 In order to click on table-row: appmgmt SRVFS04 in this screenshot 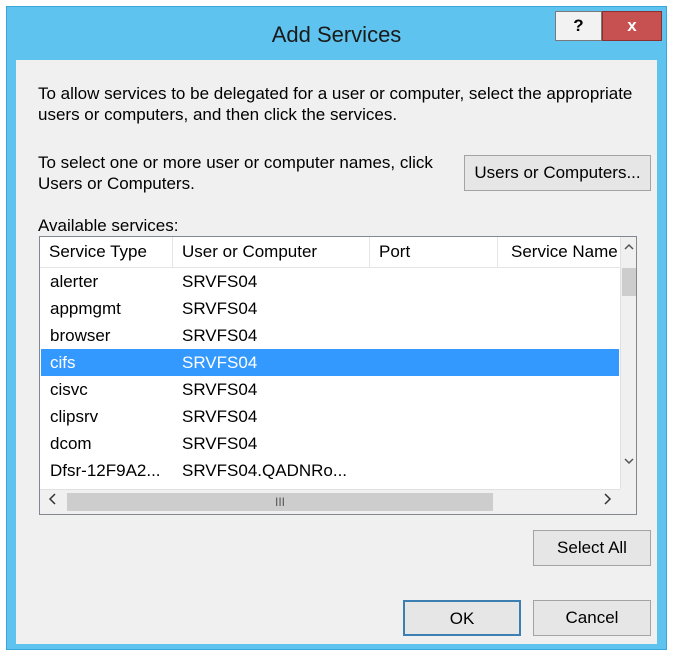, I will do `click(330, 308)`.